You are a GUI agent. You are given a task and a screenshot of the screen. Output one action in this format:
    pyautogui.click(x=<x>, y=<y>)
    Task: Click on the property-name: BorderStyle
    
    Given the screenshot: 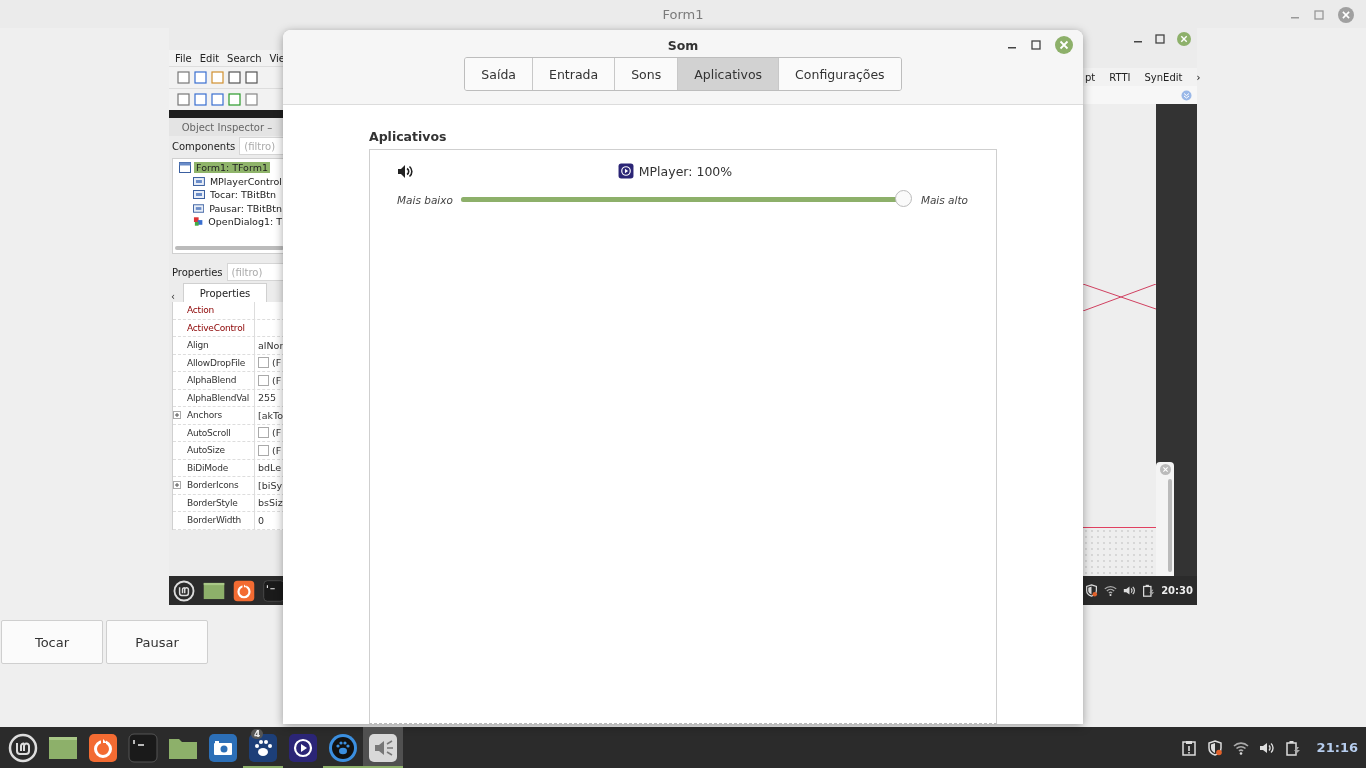 What is the action you would take?
    pyautogui.click(x=220, y=502)
    